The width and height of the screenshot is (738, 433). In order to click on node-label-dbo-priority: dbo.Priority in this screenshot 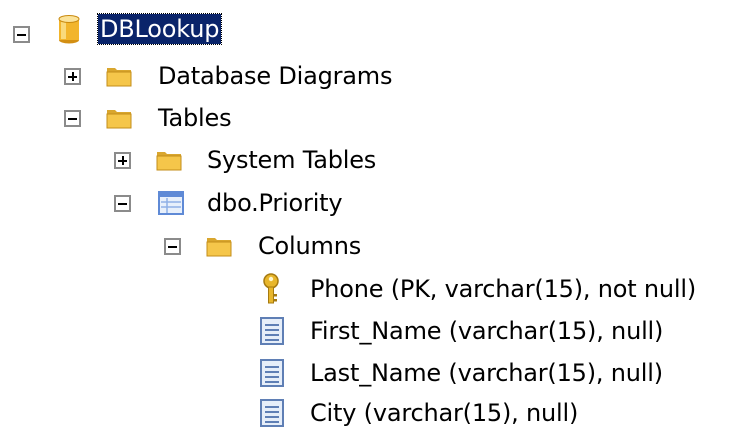, I will do `click(275, 203)`.